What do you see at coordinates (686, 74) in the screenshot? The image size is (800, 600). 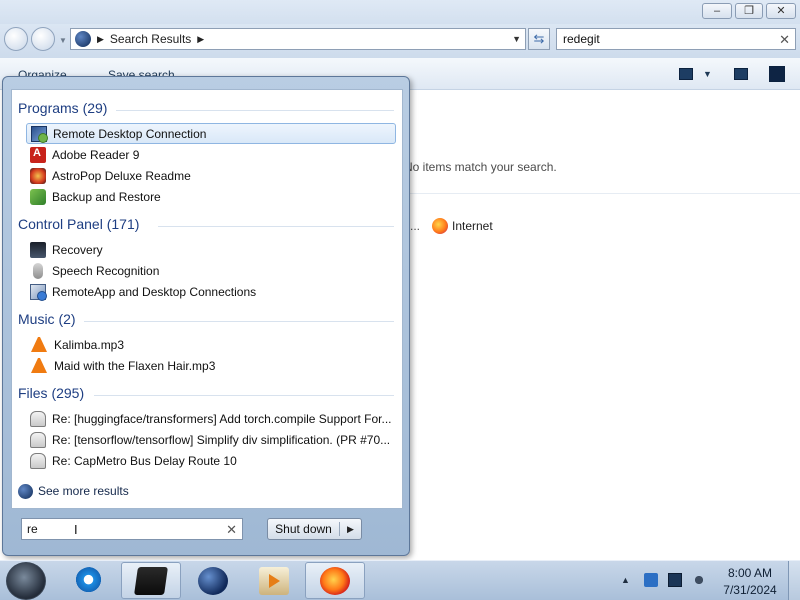 I see `change-view-icon` at bounding box center [686, 74].